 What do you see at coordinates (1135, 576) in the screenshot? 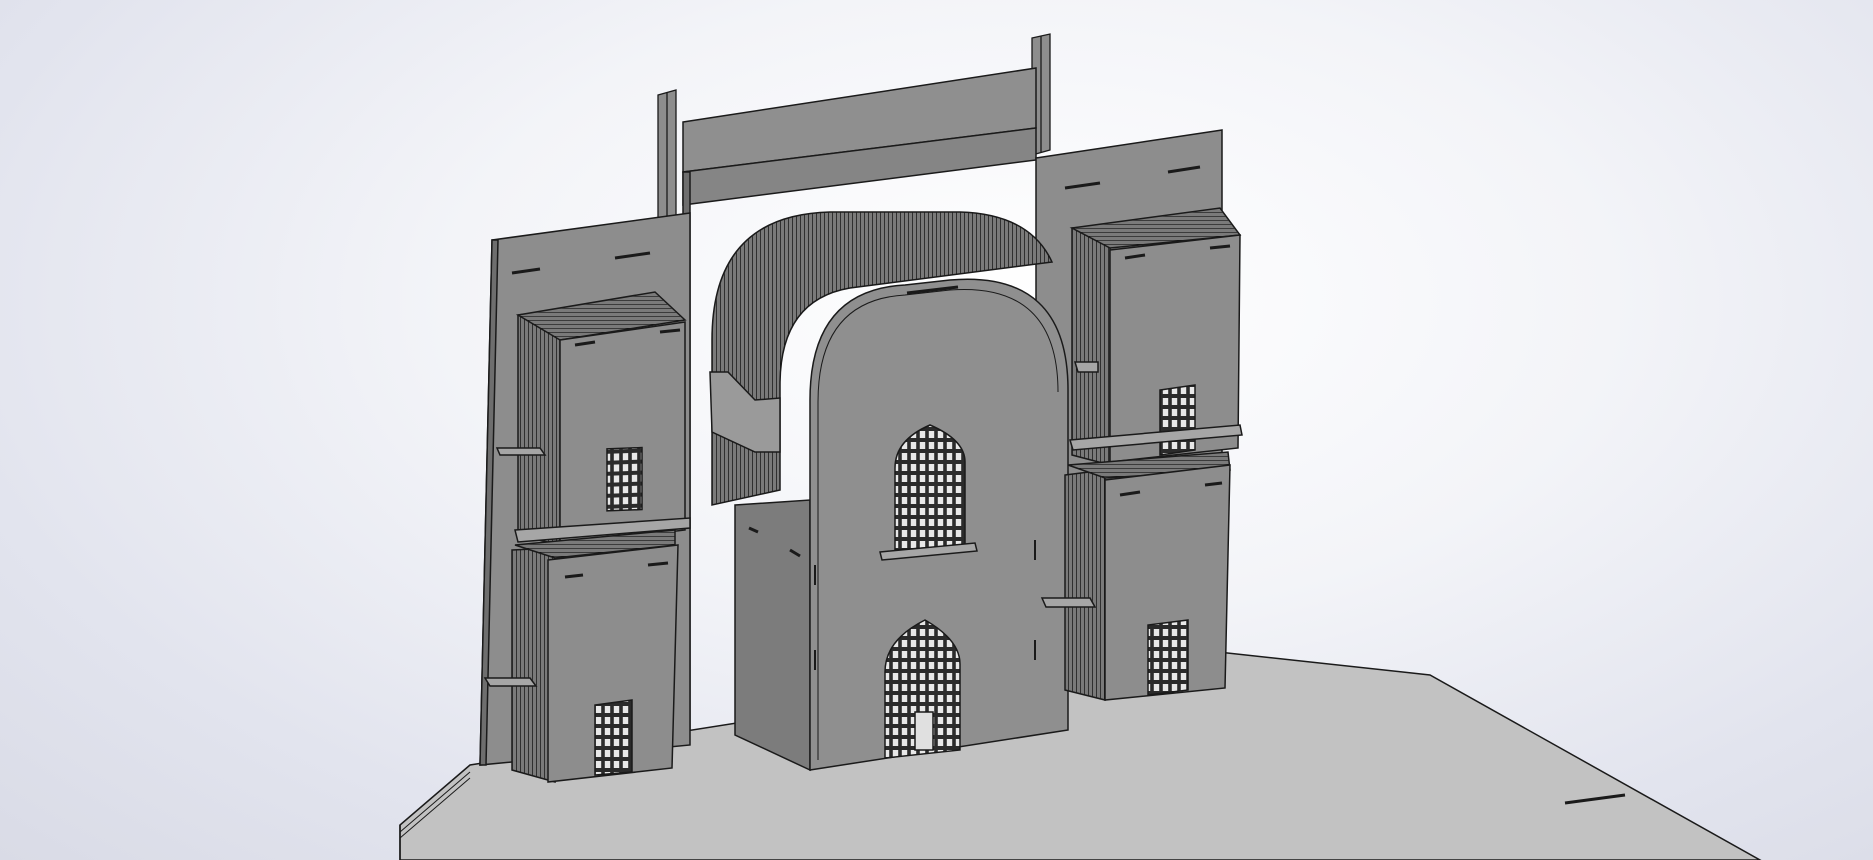
I see `right-tower-lower` at bounding box center [1135, 576].